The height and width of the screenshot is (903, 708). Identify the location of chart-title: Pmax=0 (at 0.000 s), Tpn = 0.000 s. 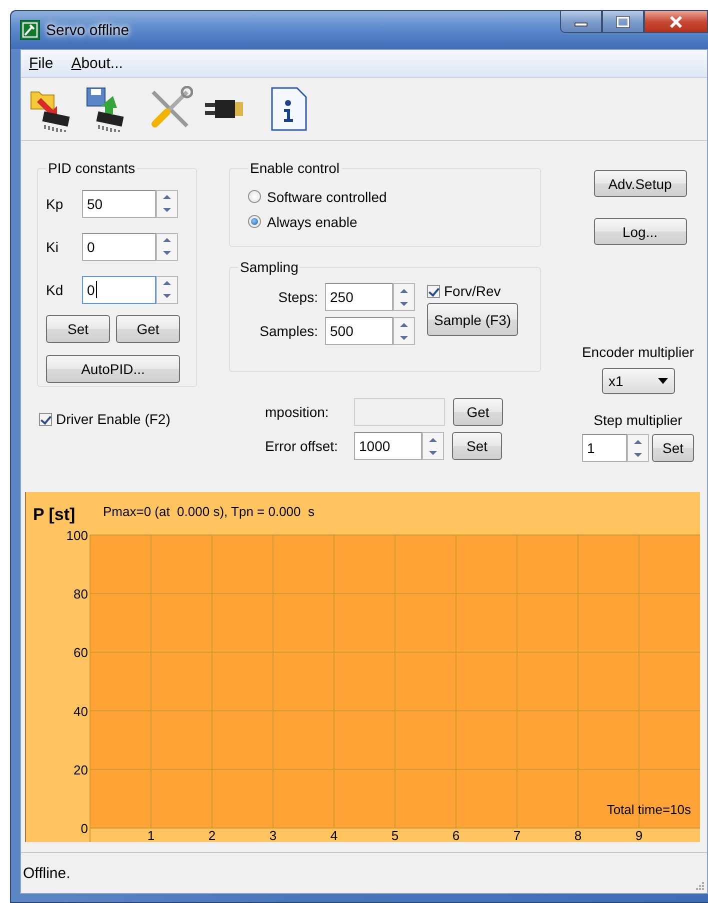
(208, 511).